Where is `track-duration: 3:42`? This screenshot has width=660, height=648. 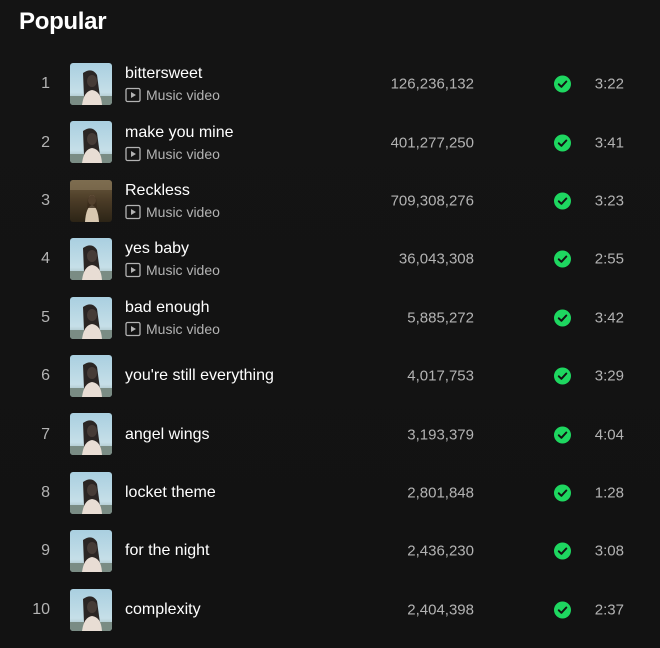
track-duration: 3:42 is located at coordinates (609, 318).